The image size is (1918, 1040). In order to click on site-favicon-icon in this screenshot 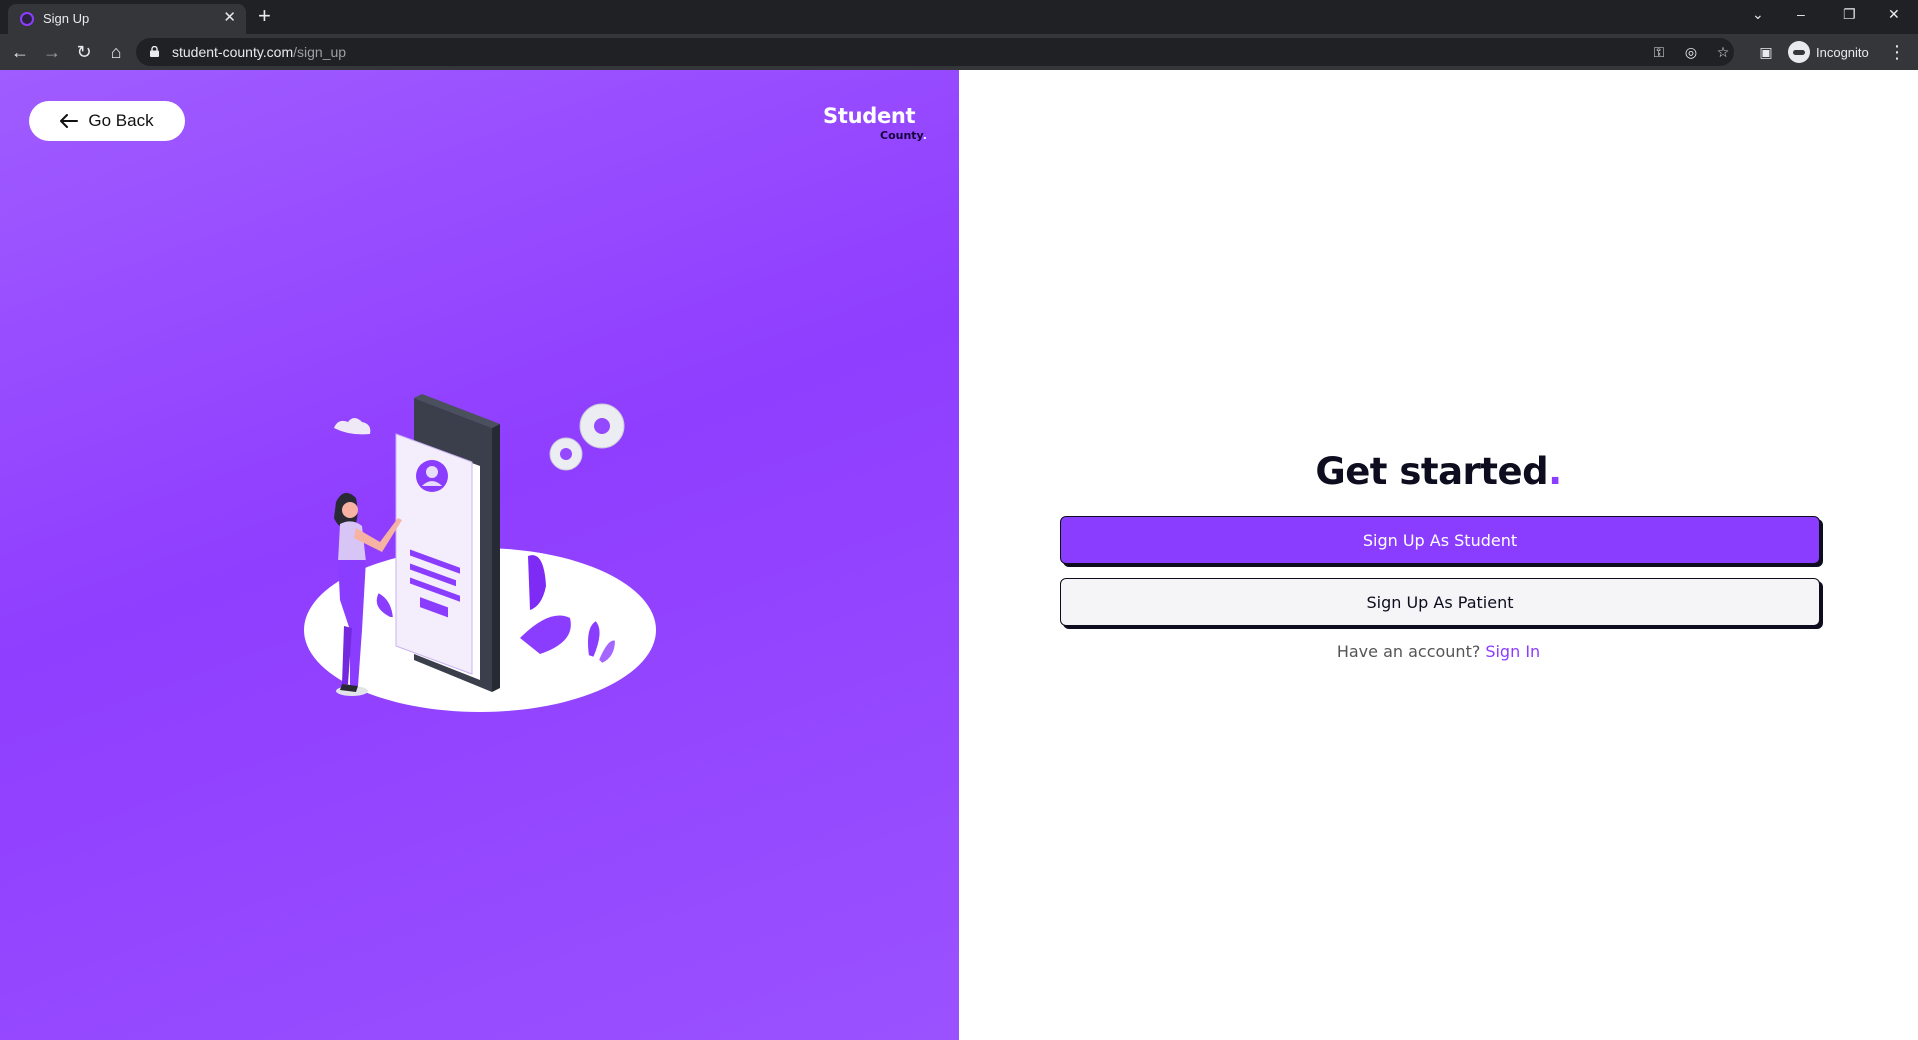, I will do `click(27, 19)`.